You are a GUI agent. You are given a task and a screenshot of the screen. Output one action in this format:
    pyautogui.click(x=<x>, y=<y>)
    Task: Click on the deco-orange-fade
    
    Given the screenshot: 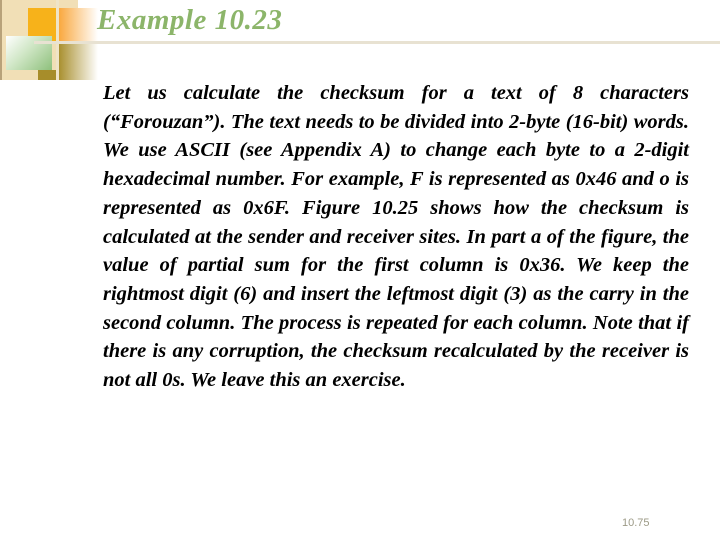 What is the action you would take?
    pyautogui.click(x=78, y=25)
    